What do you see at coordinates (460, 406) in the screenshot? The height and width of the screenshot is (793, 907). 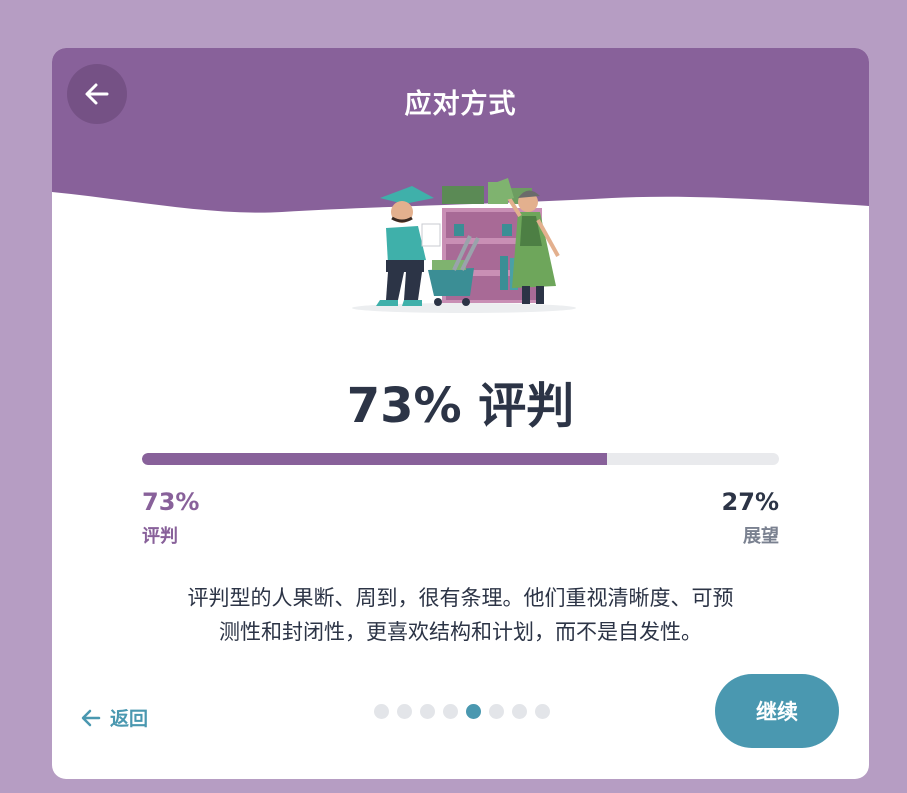 I see `result-headline: 73% 评判` at bounding box center [460, 406].